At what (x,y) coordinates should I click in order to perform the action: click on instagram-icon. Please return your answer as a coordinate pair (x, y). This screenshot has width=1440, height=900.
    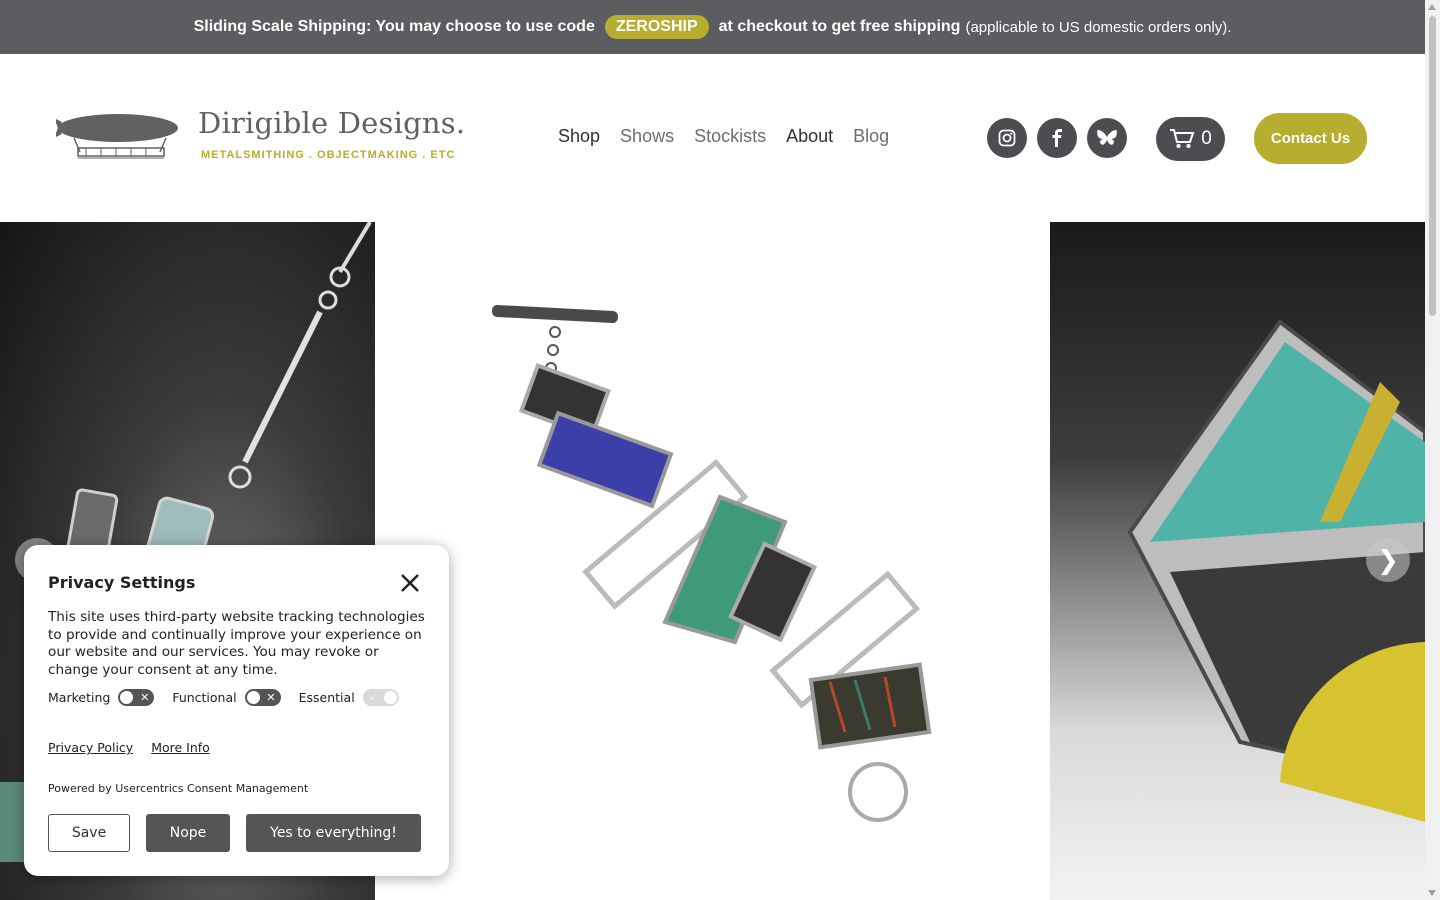
    Looking at the image, I should click on (1007, 138).